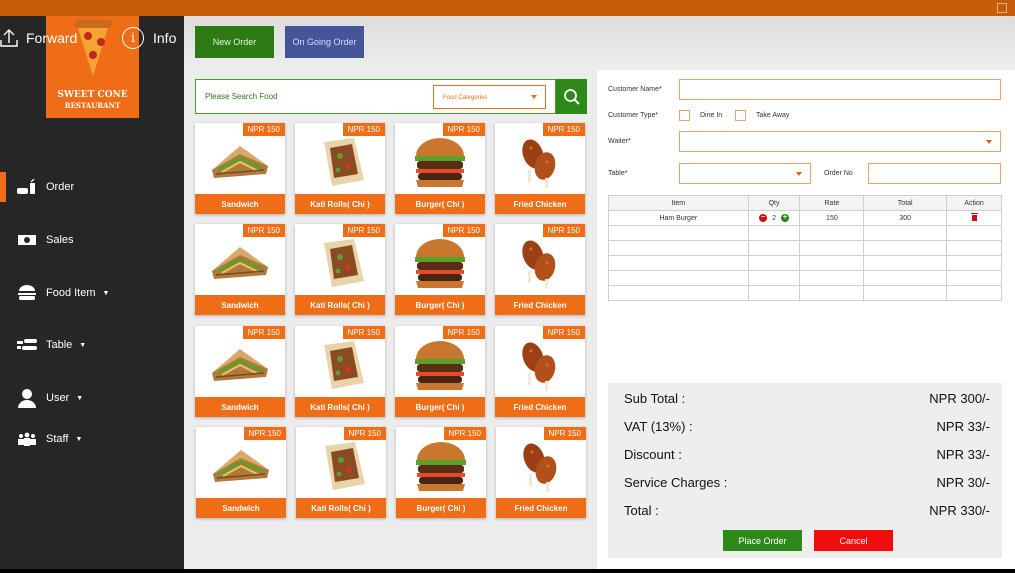  Describe the element at coordinates (774, 218) in the screenshot. I see `qty-cell: −2 +` at that location.